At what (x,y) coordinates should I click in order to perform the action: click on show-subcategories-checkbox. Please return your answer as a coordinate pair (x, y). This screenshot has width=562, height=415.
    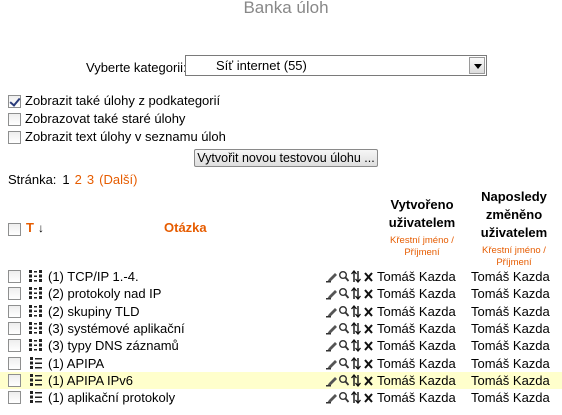
    Looking at the image, I should click on (14, 102).